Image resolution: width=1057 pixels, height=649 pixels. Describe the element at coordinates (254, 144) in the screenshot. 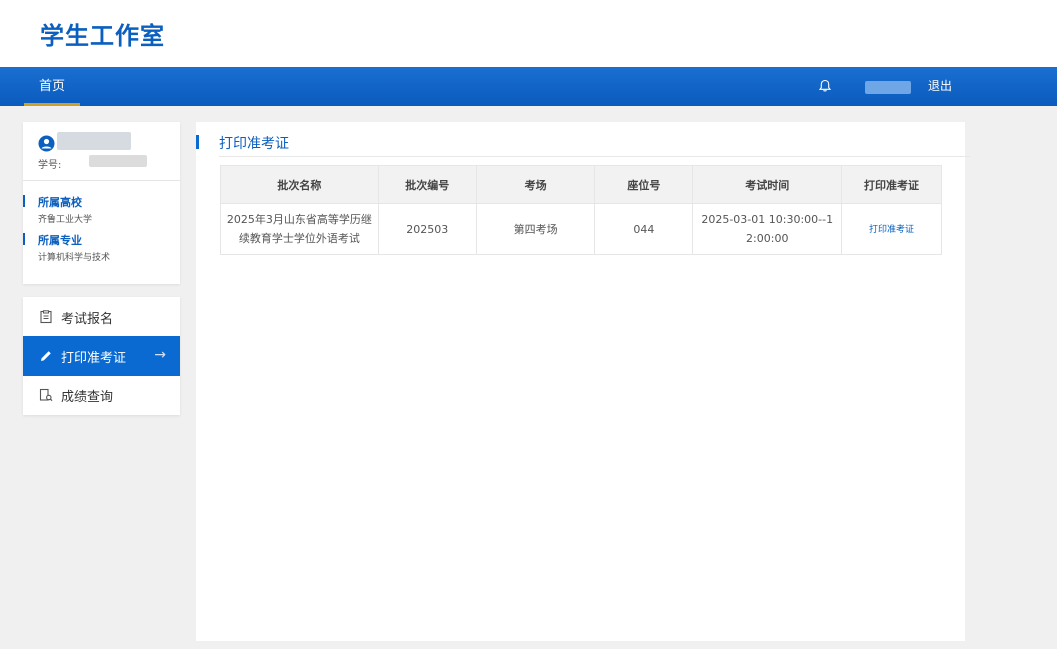

I see `page-title: 打印准考证` at that location.